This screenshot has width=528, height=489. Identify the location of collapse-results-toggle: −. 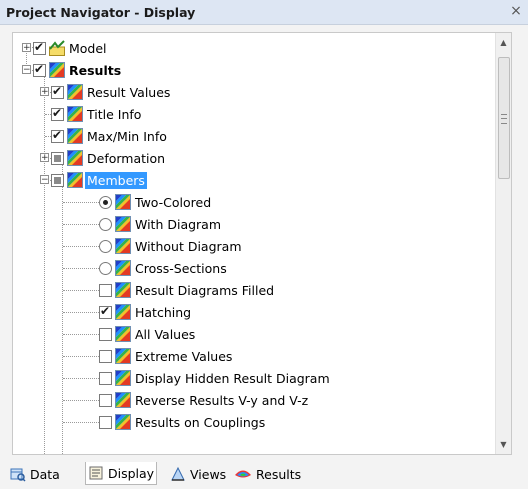
(26, 70).